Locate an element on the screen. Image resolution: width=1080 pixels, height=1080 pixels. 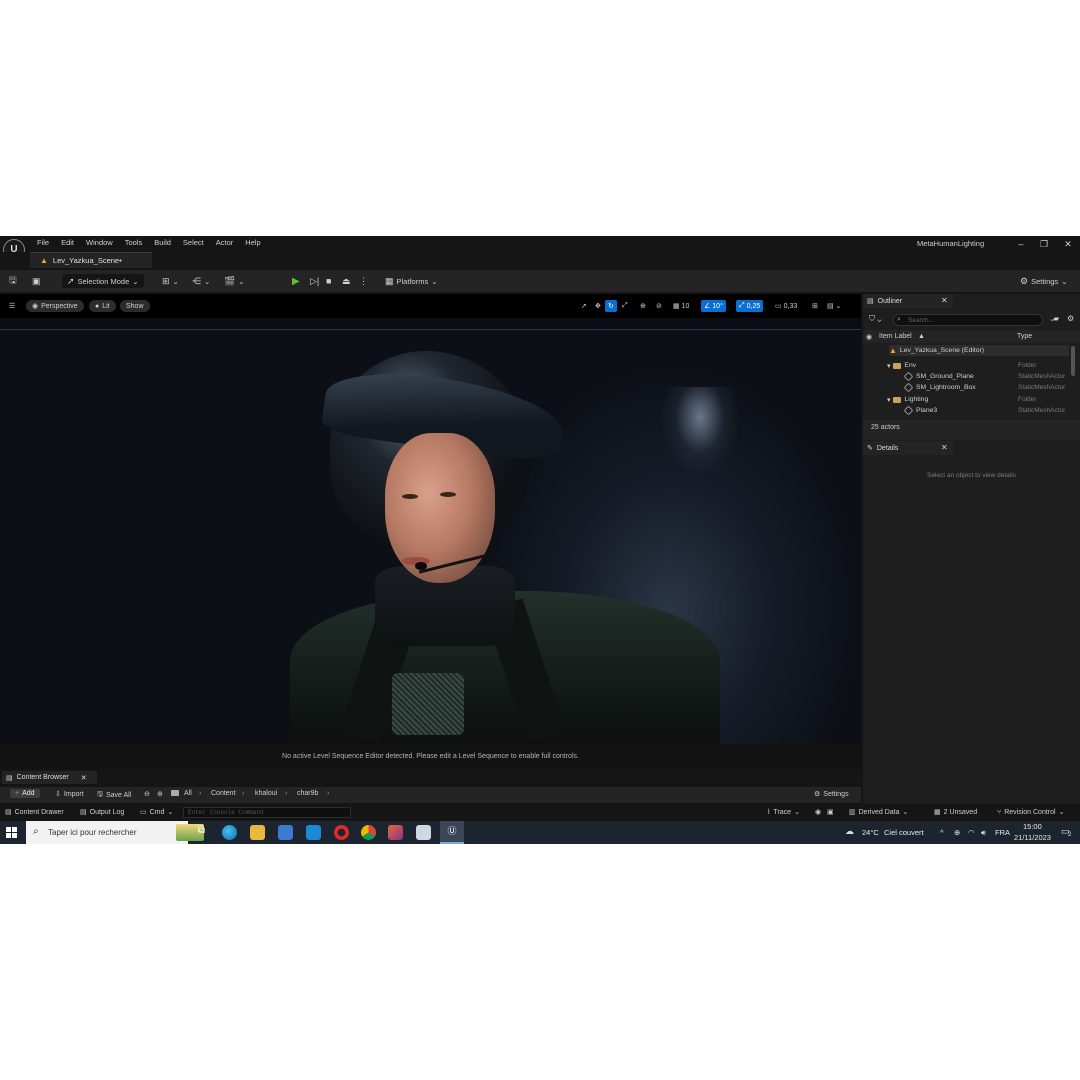
select-tool-icon: ➚ is located at coordinates (584, 306).